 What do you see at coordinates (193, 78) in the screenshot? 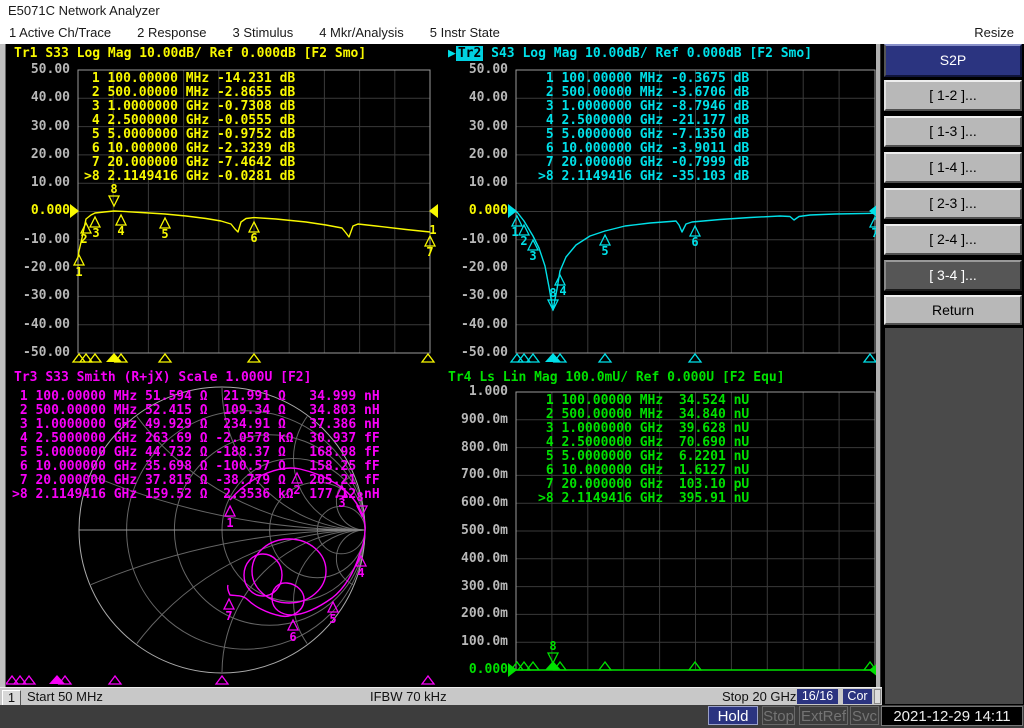
I see `marker-row: 1 100.00000 MHz -14.231 dB` at bounding box center [193, 78].